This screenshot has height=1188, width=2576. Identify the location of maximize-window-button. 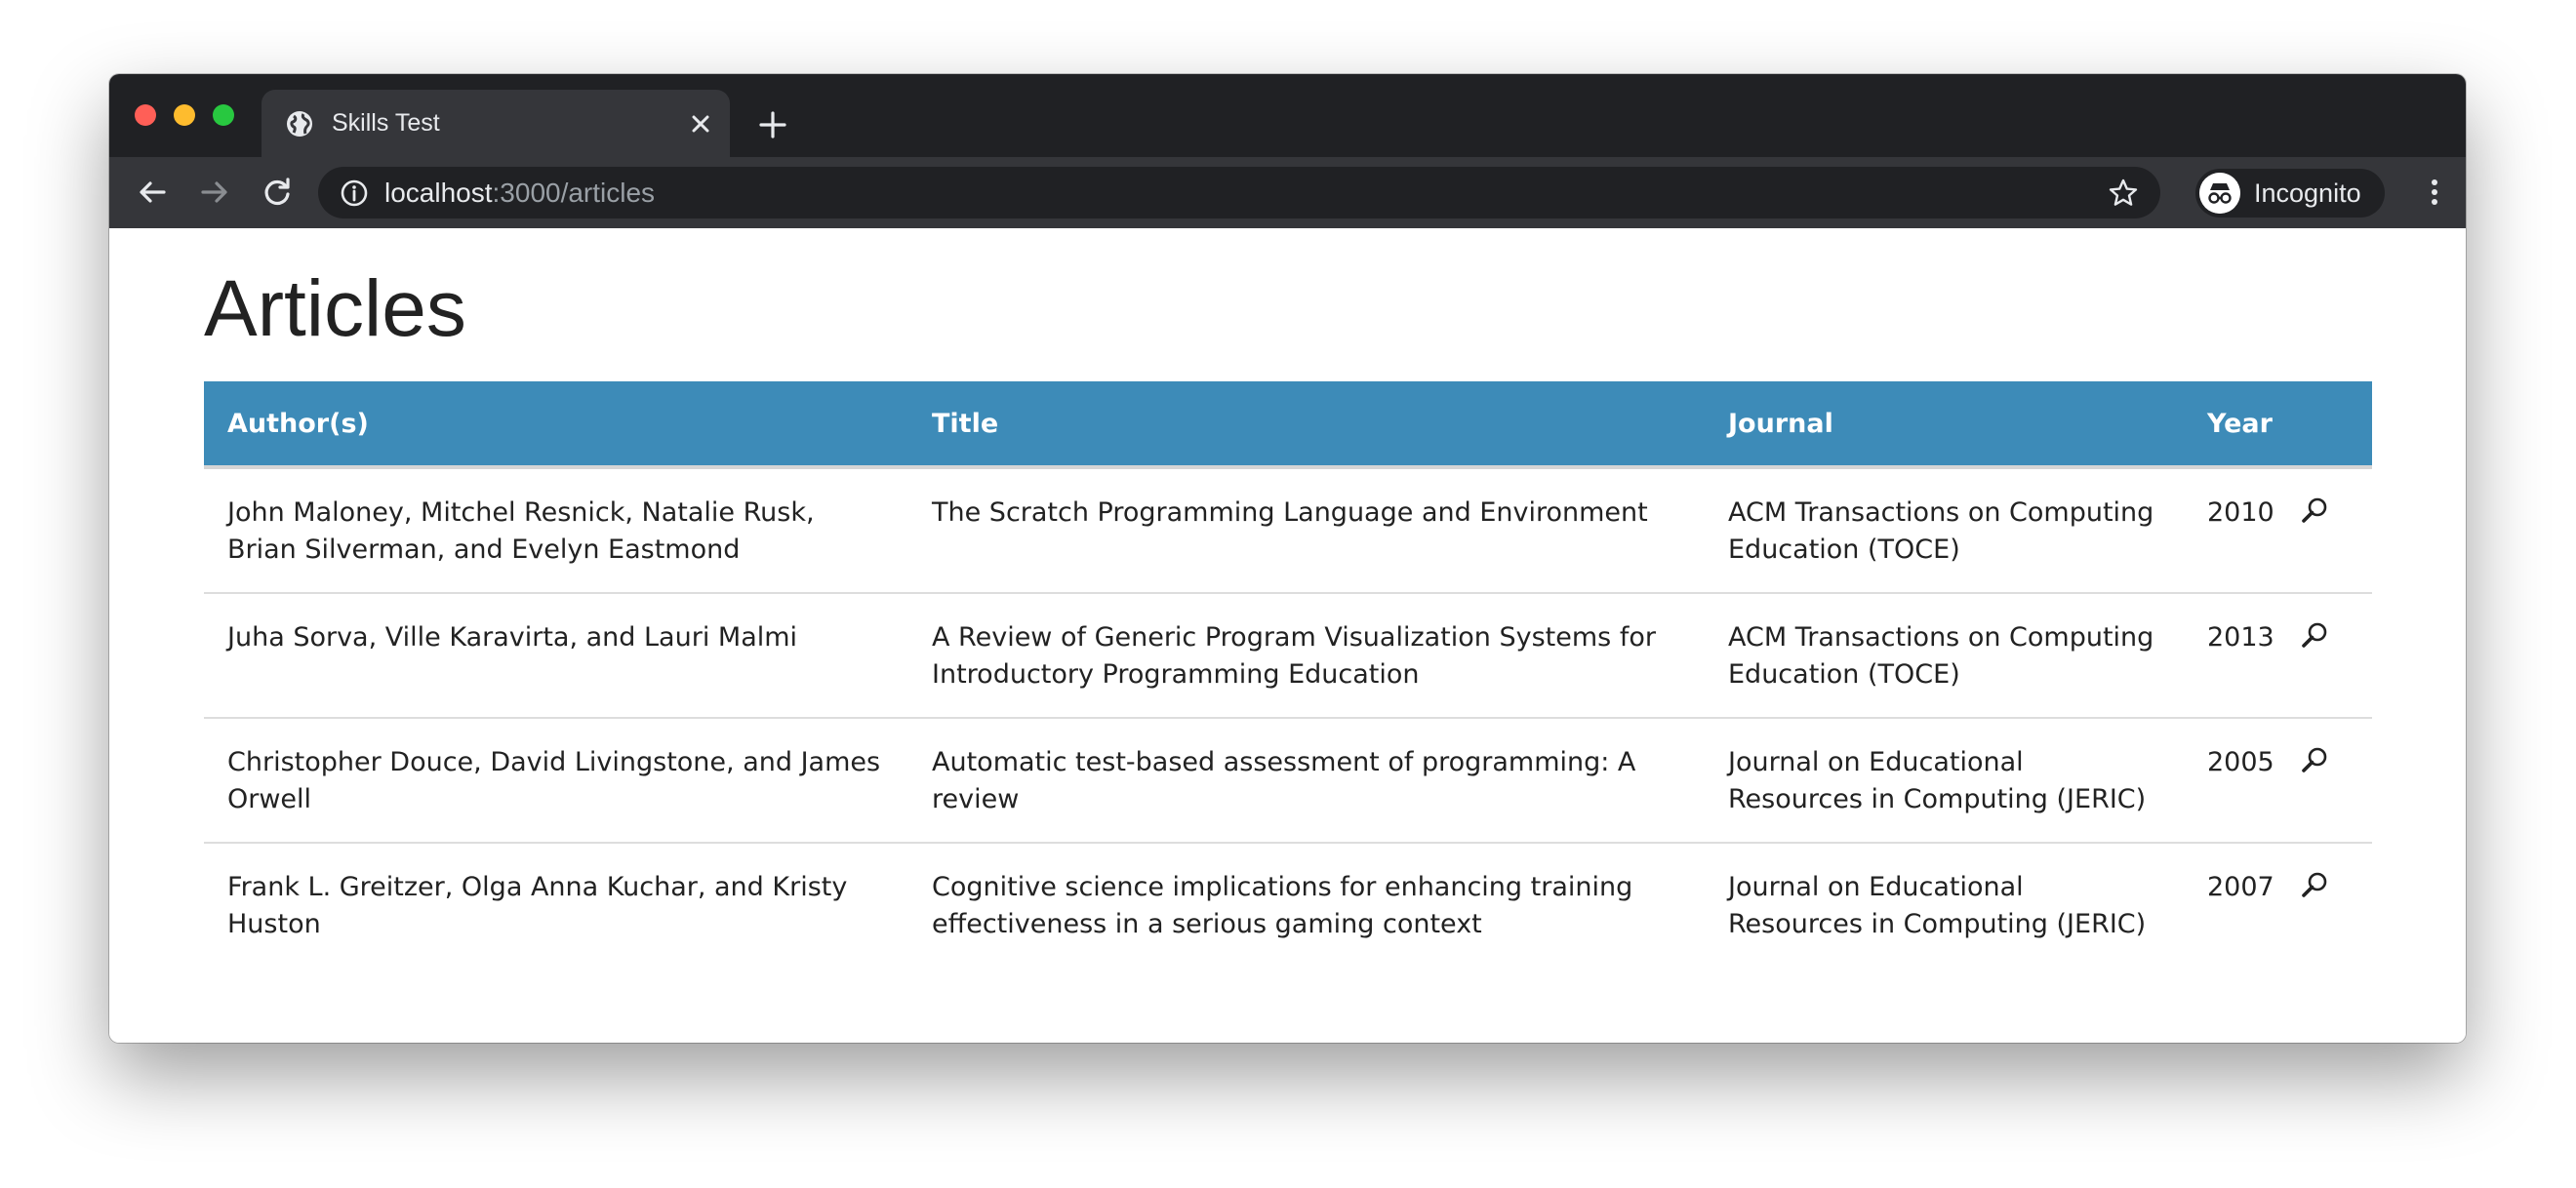
(223, 115).